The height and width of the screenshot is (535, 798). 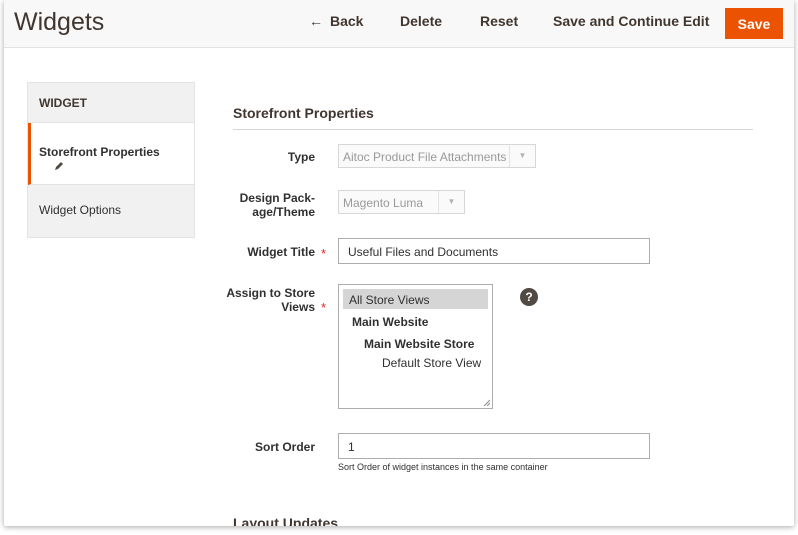 What do you see at coordinates (80, 210) in the screenshot?
I see `sidebar-item-label: Widget Options` at bounding box center [80, 210].